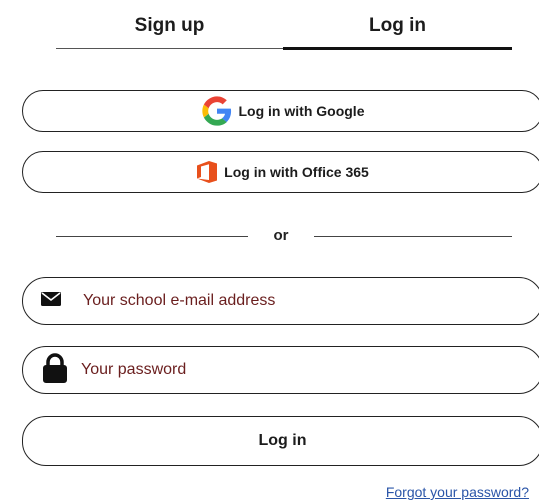 The height and width of the screenshot is (503, 539). Describe the element at coordinates (169, 26) in the screenshot. I see `tab-sign-up: Sign up` at that location.